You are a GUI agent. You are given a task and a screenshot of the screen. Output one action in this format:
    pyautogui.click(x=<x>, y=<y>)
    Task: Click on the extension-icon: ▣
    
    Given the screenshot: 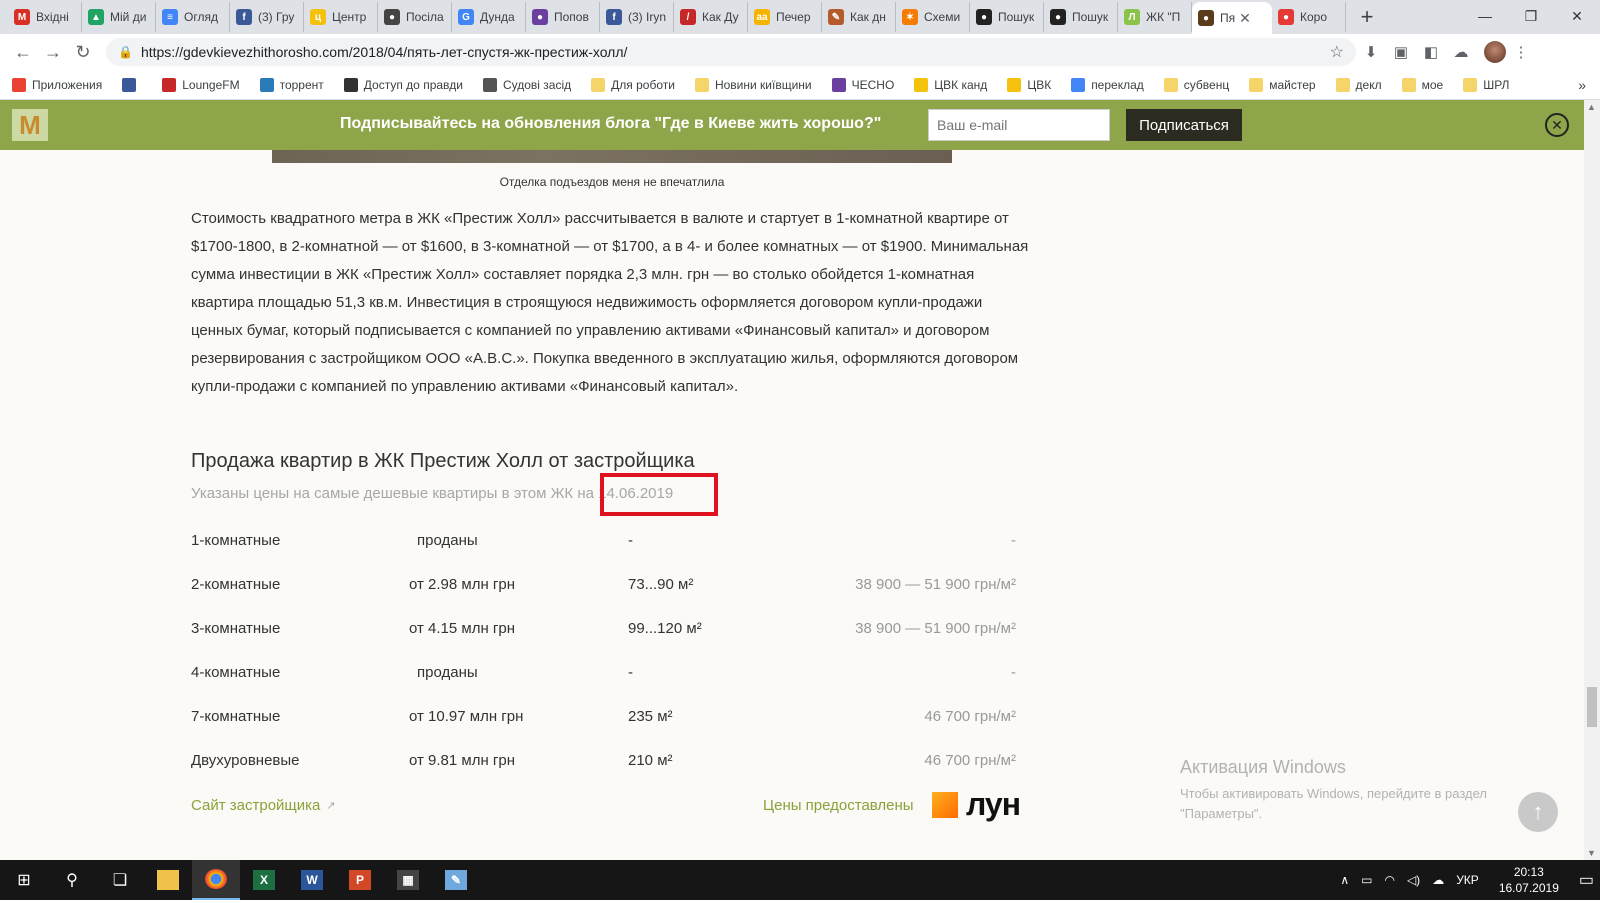 What is the action you would take?
    pyautogui.click(x=1401, y=52)
    